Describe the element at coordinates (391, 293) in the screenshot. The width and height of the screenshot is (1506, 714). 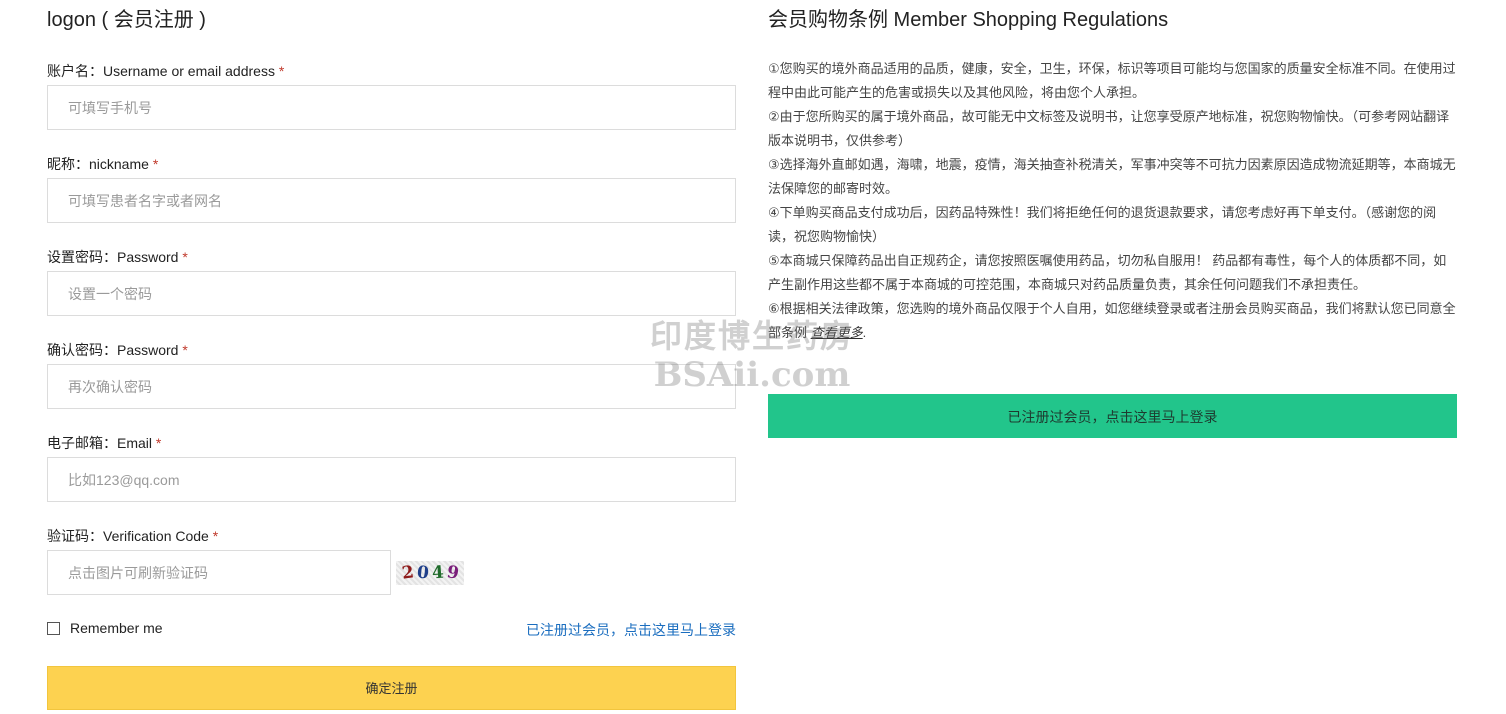
I see `password-input` at that location.